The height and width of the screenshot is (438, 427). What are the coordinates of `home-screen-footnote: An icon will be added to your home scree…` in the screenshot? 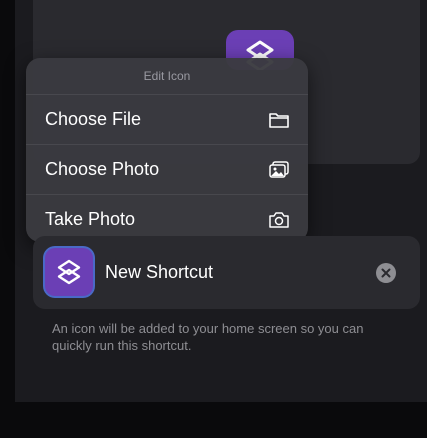 It's located at (208, 337).